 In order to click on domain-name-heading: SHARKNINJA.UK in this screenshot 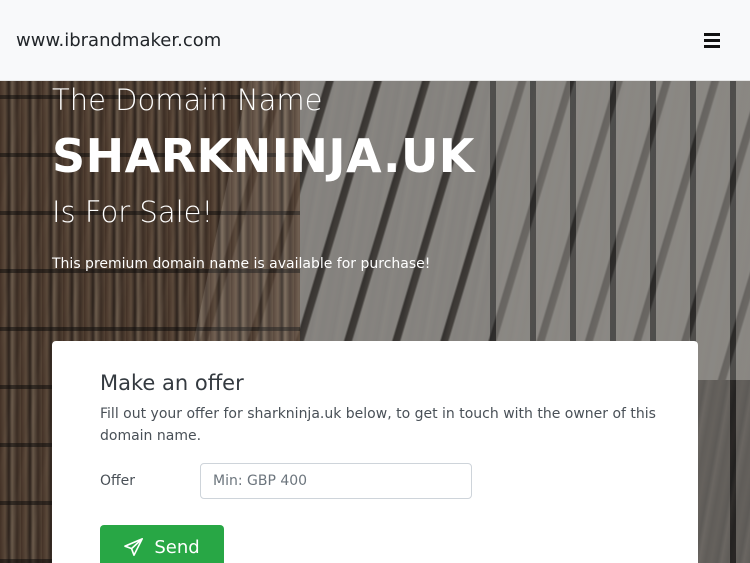, I will do `click(263, 156)`.